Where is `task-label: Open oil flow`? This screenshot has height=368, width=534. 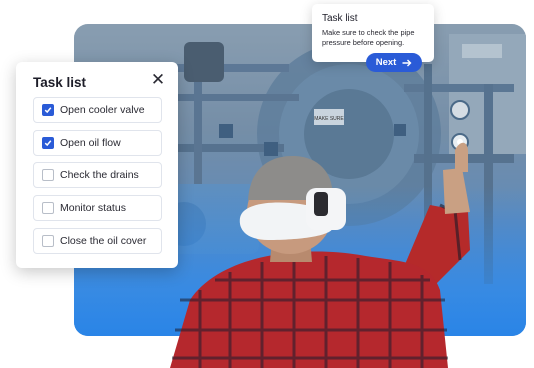 task-label: Open oil flow is located at coordinates (90, 143).